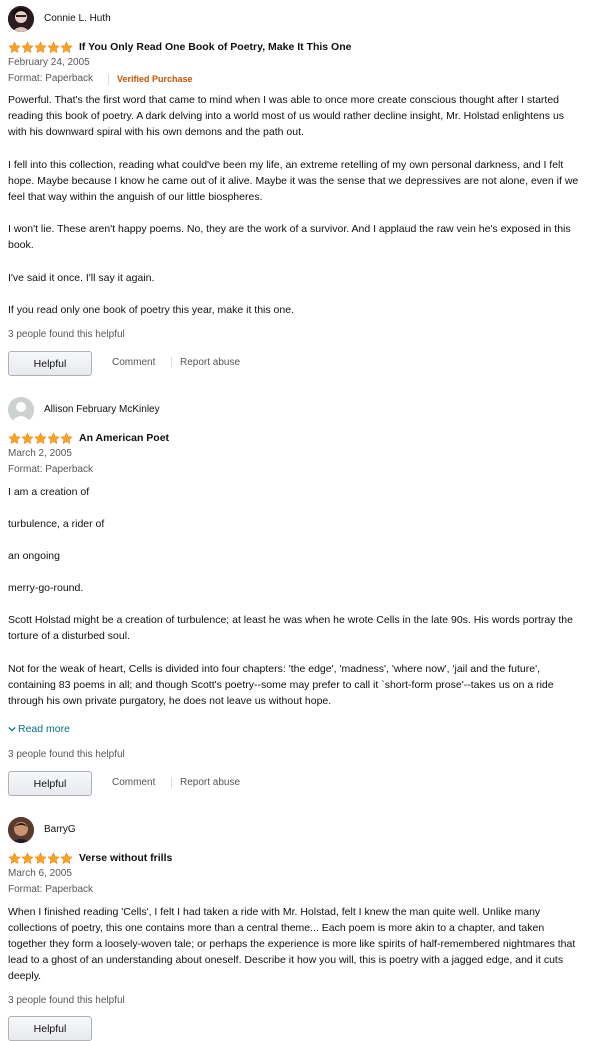 The width and height of the screenshot is (590, 1041). I want to click on star-rating, so click(40, 858).